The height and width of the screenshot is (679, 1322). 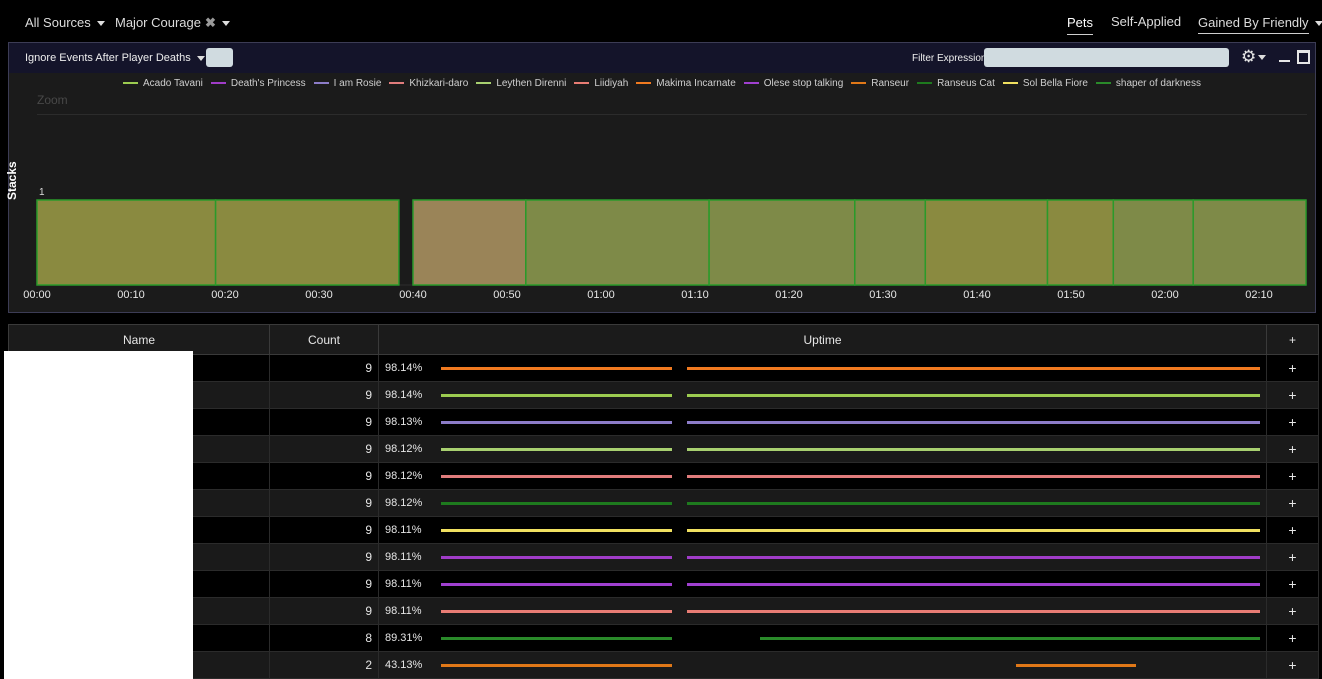 What do you see at coordinates (822, 339) in the screenshot?
I see `col-header-uptime: Uptime` at bounding box center [822, 339].